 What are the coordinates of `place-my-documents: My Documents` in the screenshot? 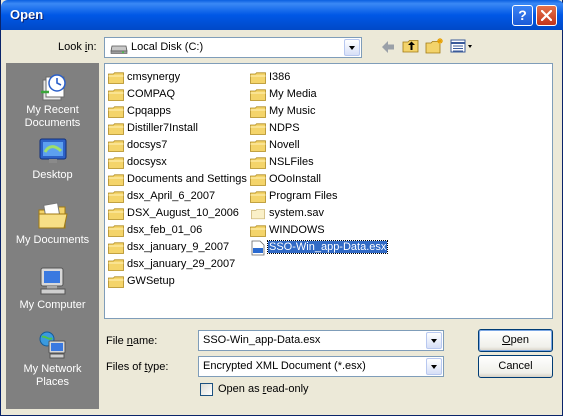 It's located at (52, 223).